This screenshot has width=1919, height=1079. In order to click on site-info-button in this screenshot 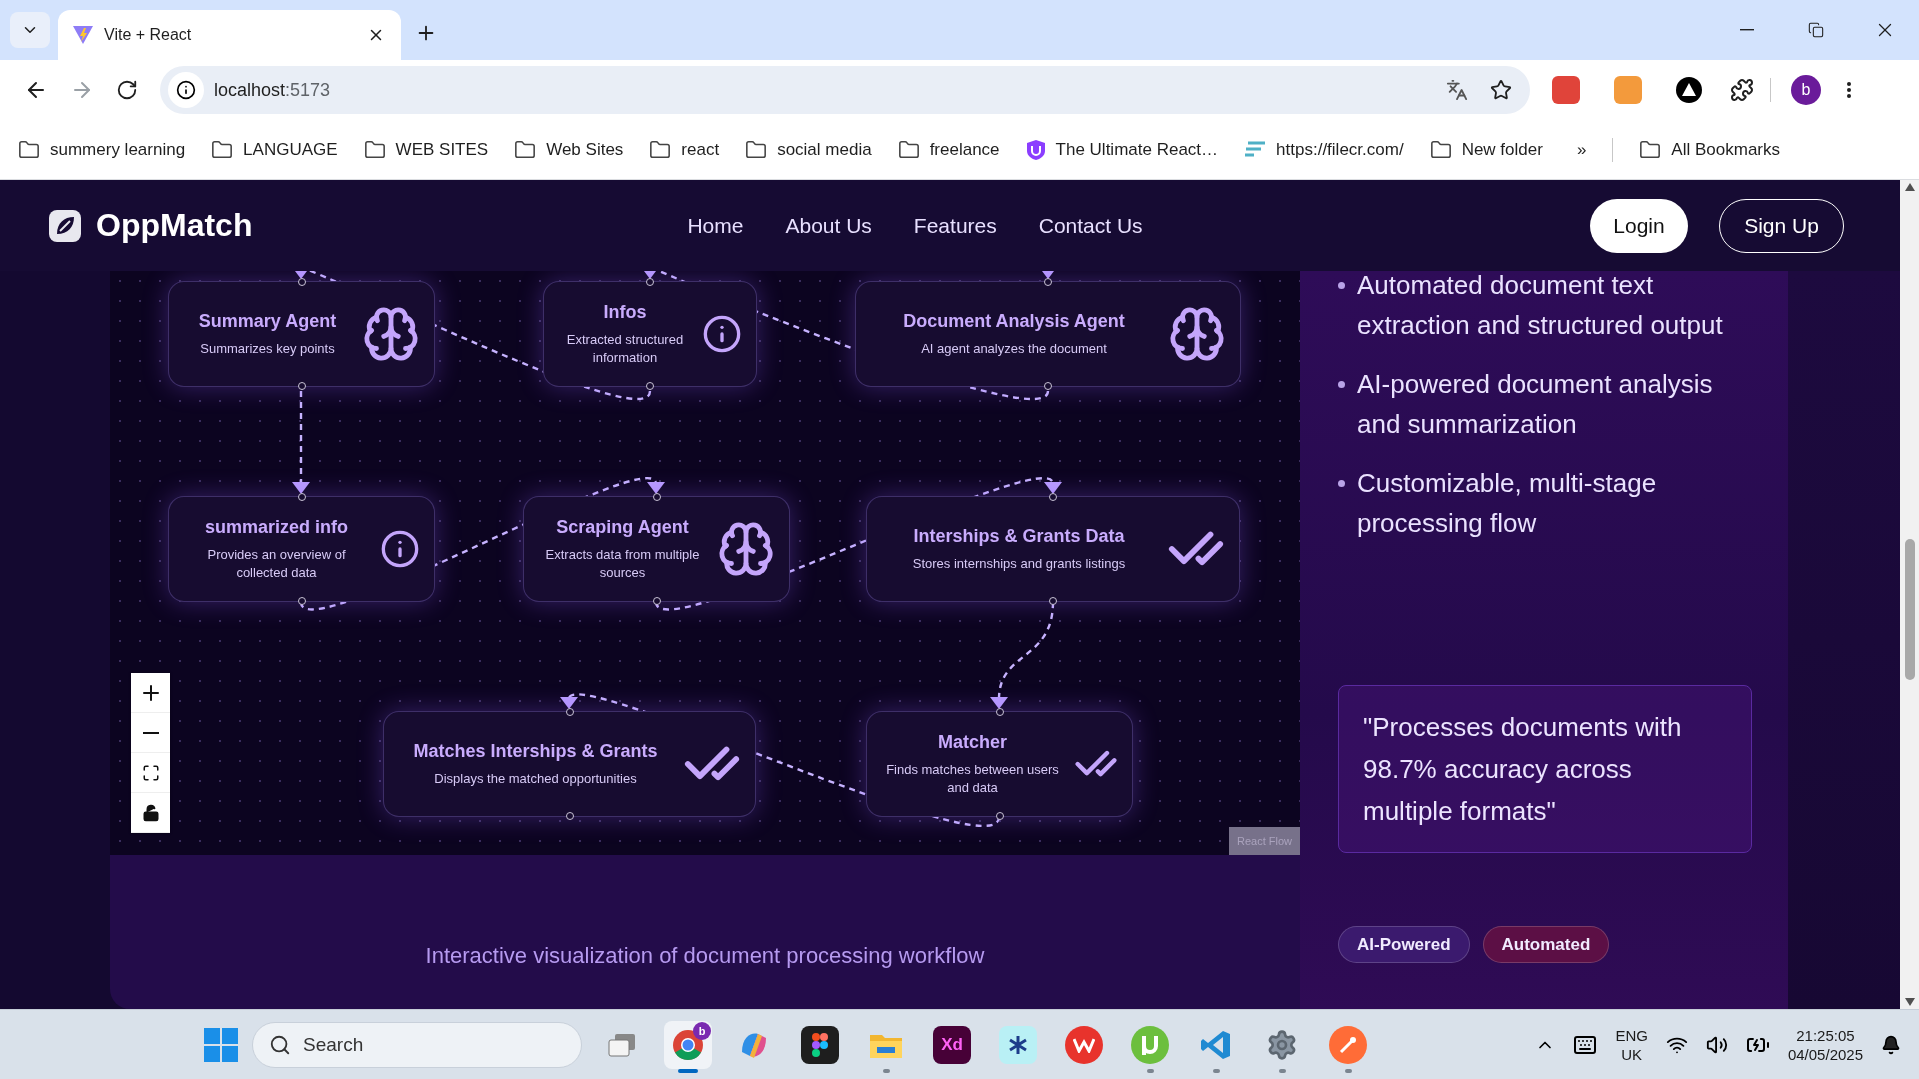, I will do `click(186, 90)`.